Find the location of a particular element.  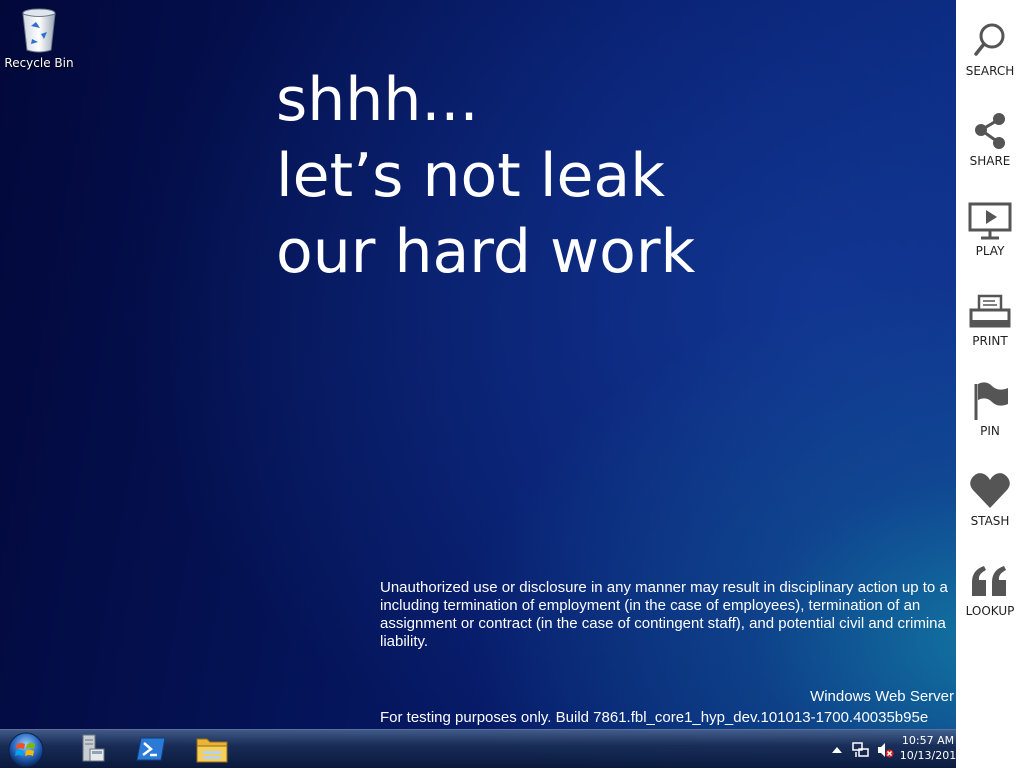

charm-label: SEARCH is located at coordinates (990, 71).